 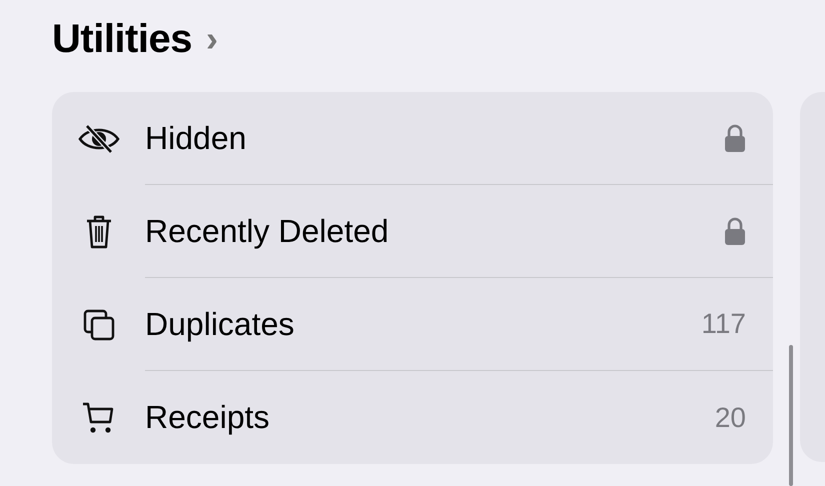 What do you see at coordinates (207, 417) in the screenshot?
I see `row-label: Receipts` at bounding box center [207, 417].